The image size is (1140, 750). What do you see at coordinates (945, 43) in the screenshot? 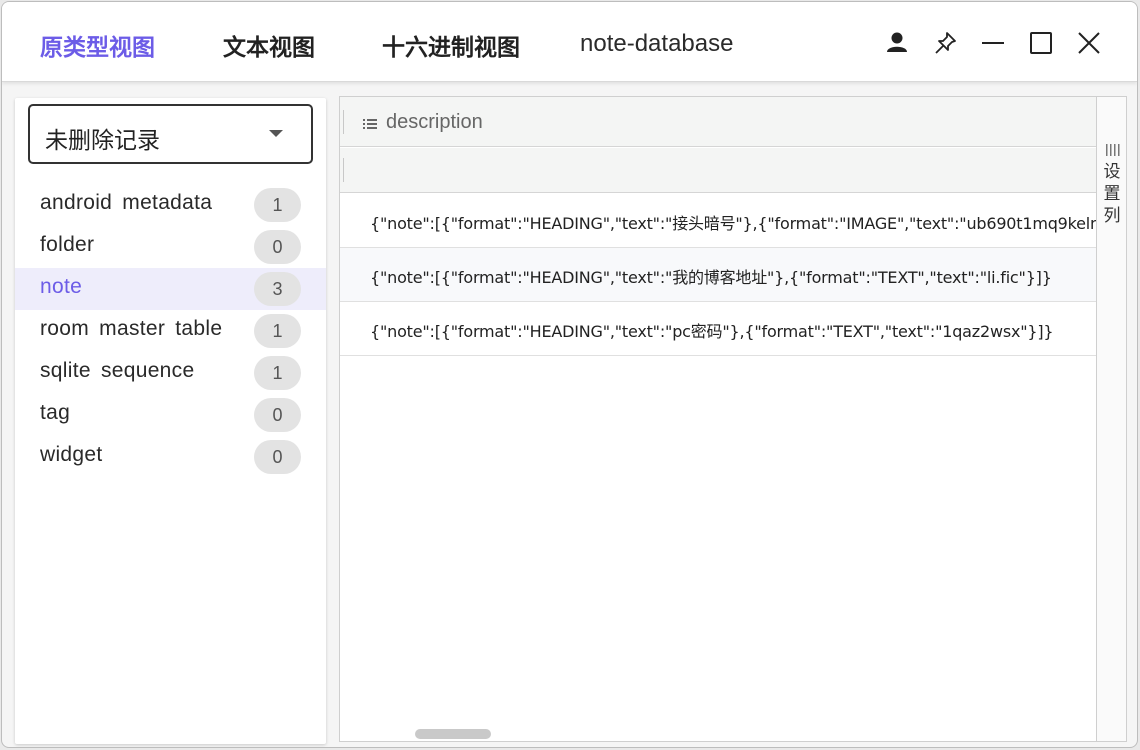
I see `pin-icon` at bounding box center [945, 43].